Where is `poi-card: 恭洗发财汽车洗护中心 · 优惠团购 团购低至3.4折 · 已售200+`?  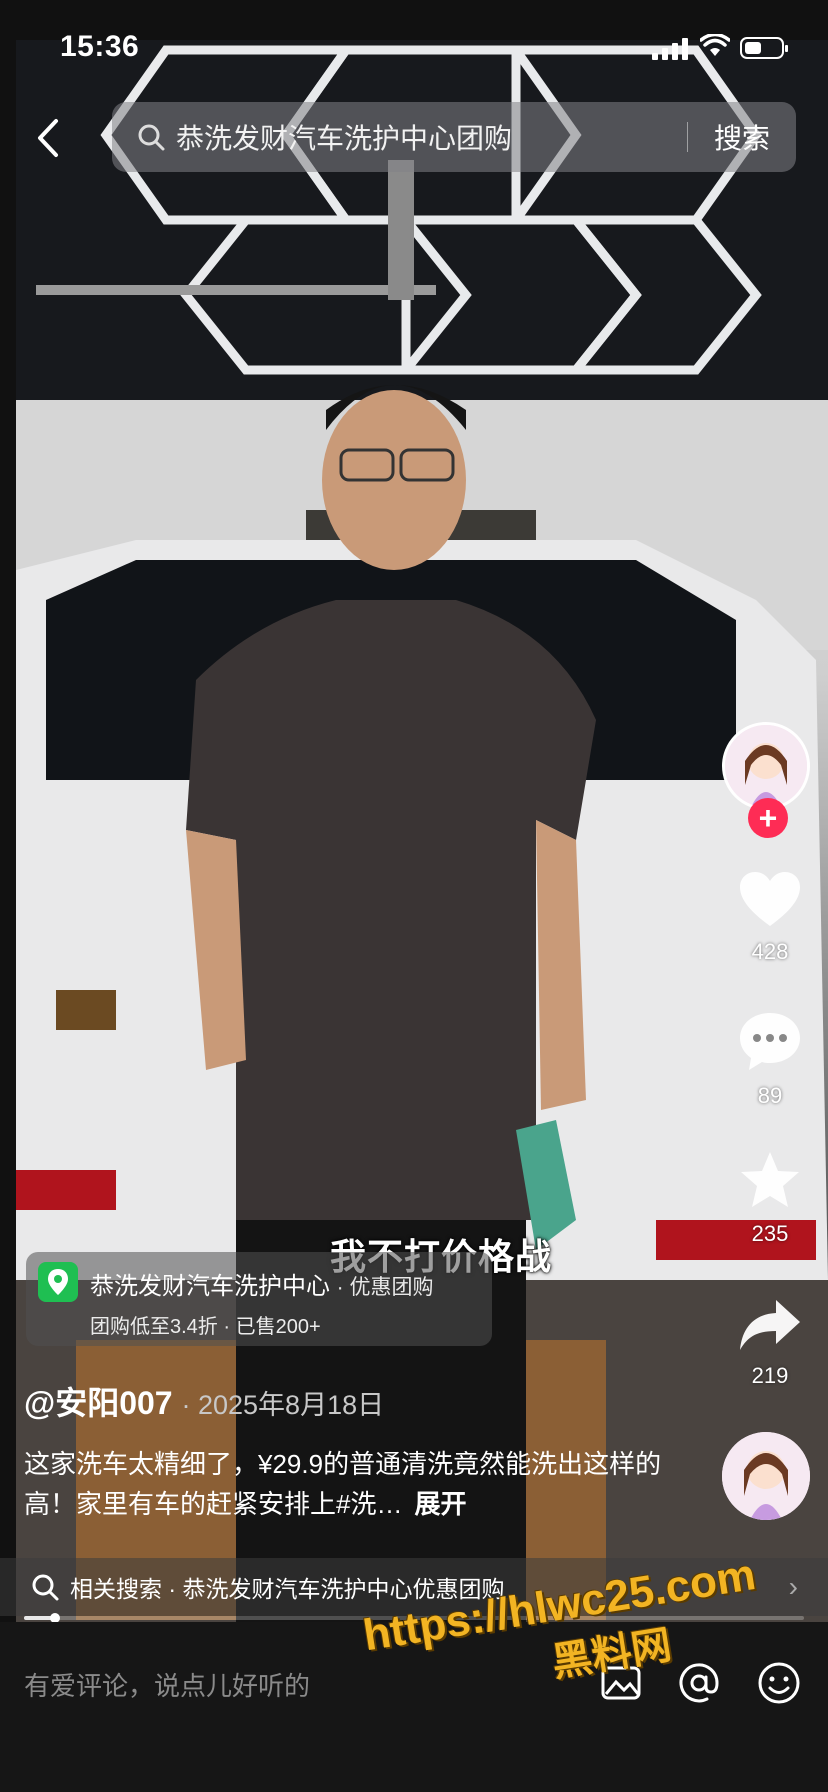
poi-card: 恭洗发财汽车洗护中心 · 优惠团购 团购低至3.4折 · 已售200+ is located at coordinates (259, 1299).